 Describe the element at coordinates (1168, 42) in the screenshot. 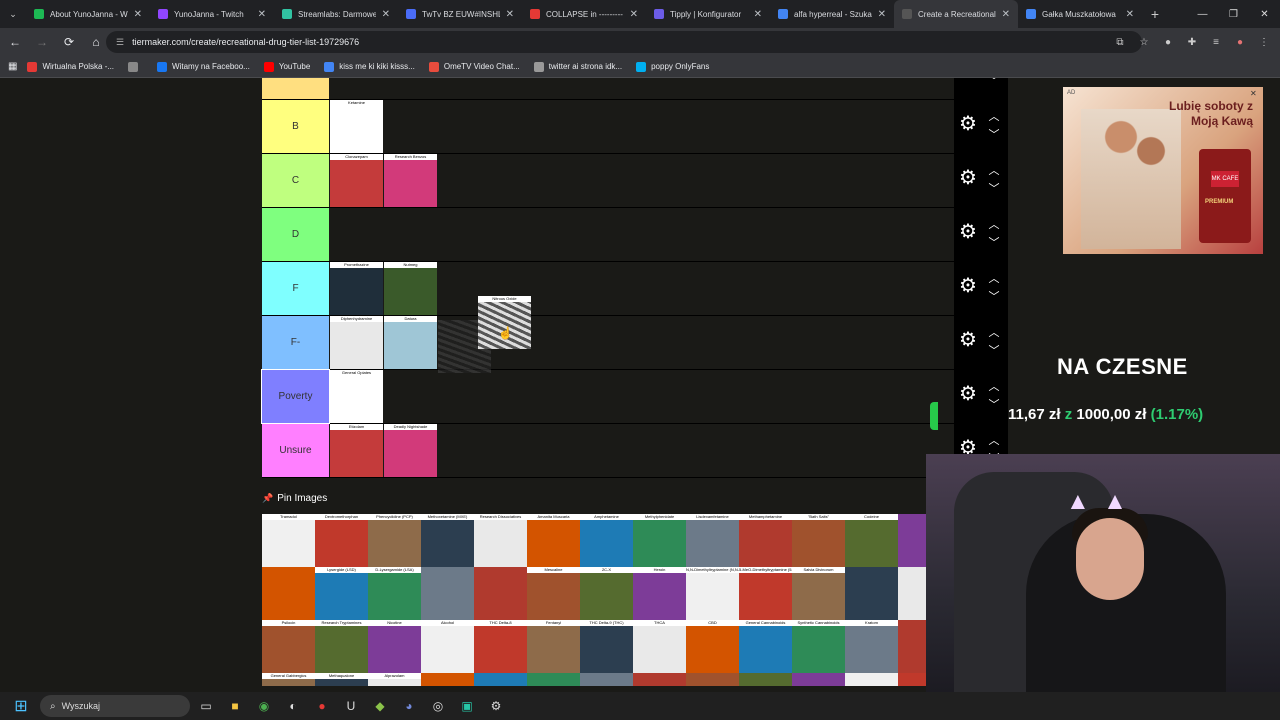

I see `extension-icon: ●` at that location.